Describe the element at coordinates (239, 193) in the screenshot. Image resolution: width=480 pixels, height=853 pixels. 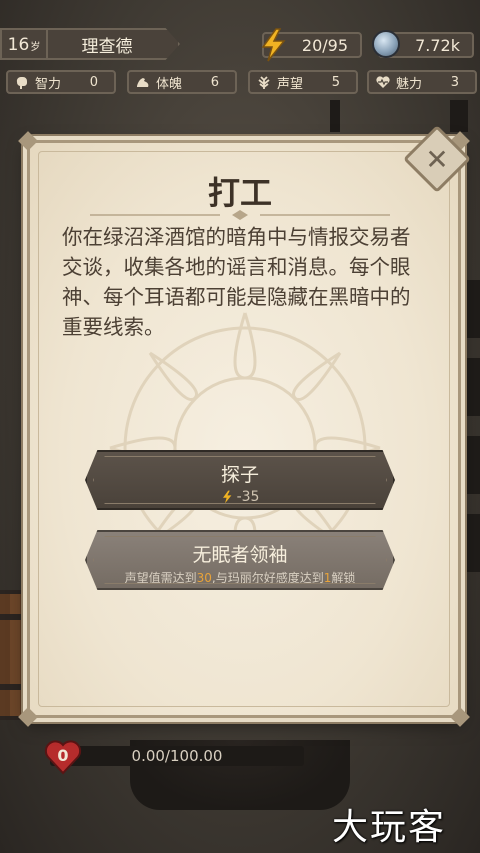
I see `dialog-title: 打工` at that location.